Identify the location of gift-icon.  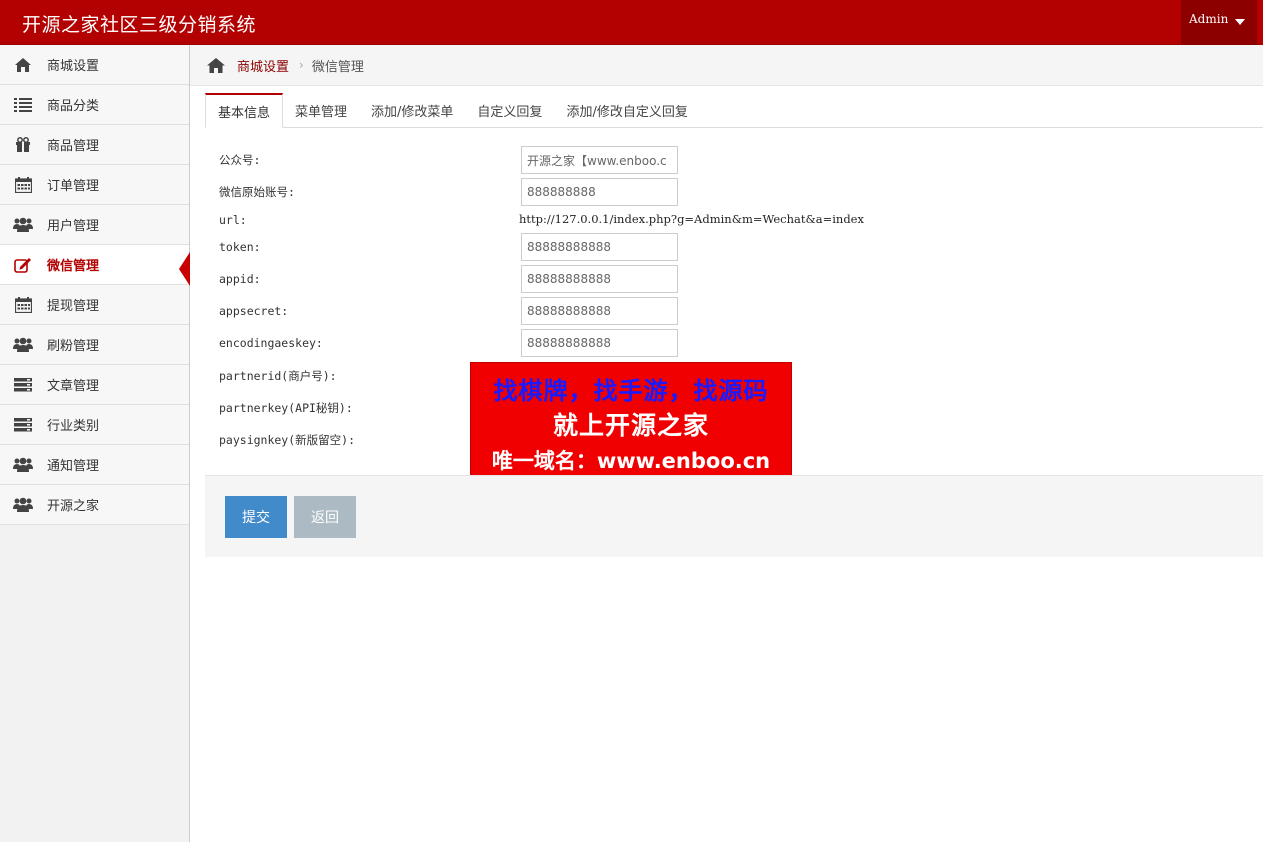
(23, 145).